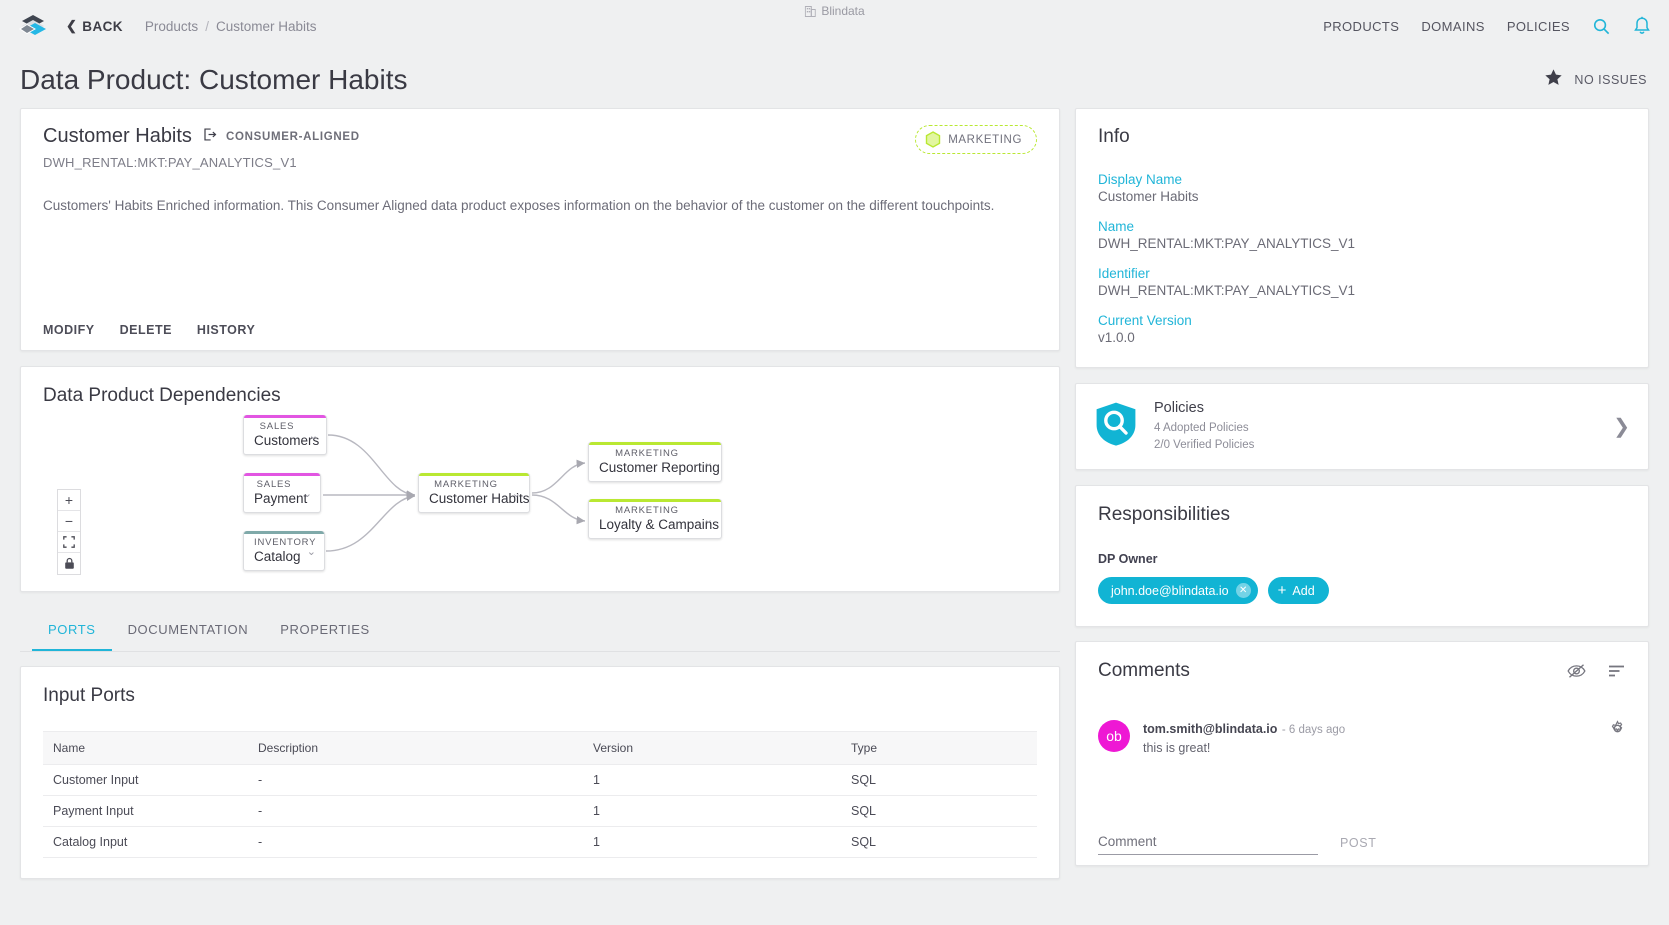 This screenshot has height=925, width=1669. Describe the element at coordinates (1617, 737) in the screenshot. I see `gear-icon` at that location.